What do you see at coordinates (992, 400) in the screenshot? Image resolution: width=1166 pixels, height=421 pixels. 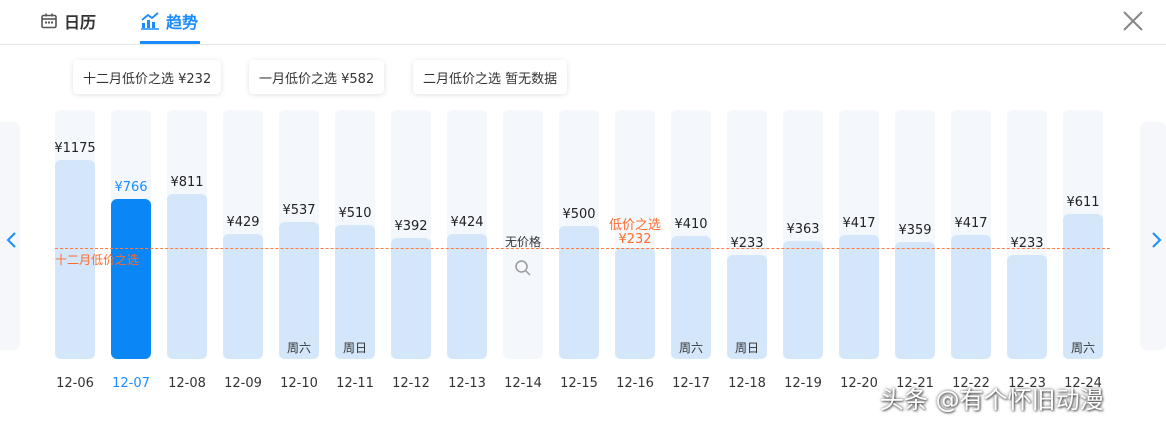 I see `watermark: 头条 @有个怀旧动漫` at bounding box center [992, 400].